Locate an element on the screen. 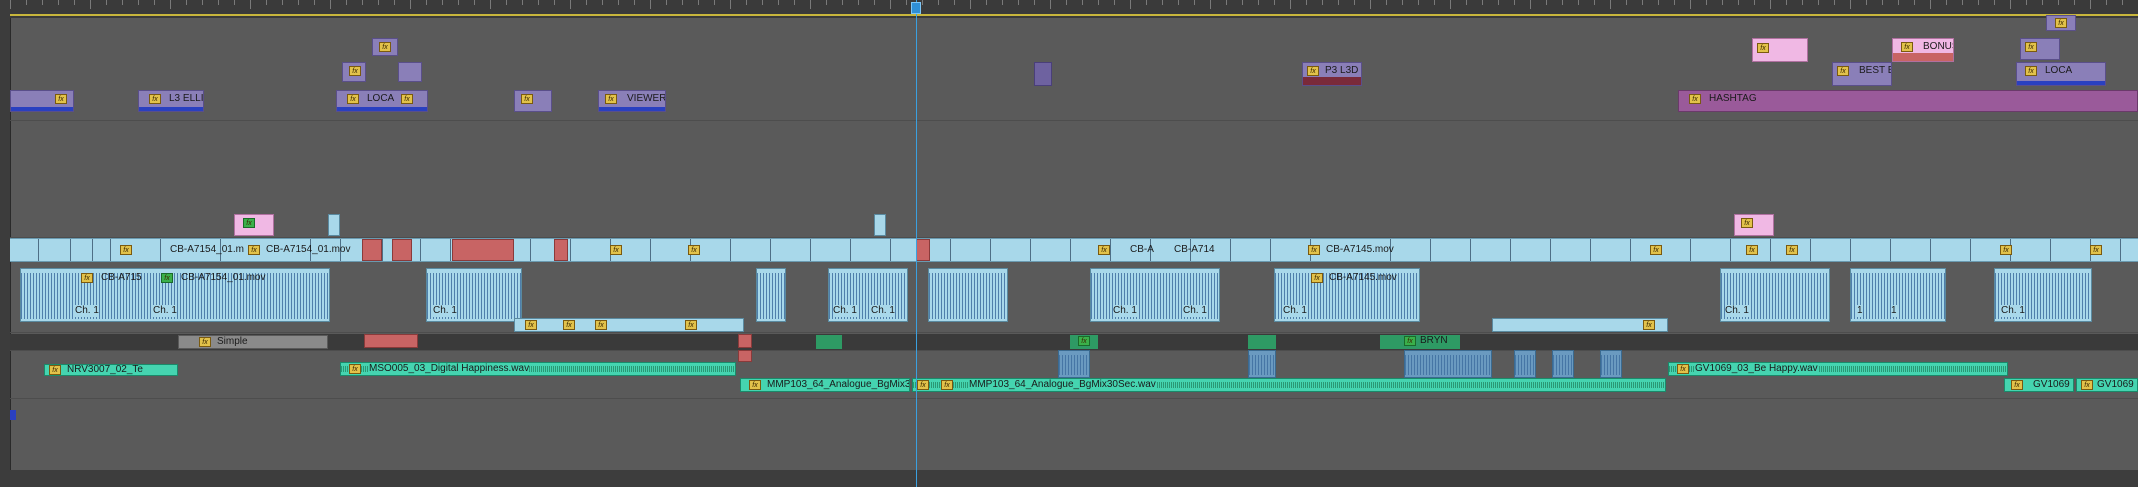 This screenshot has height=487, width=2138. clip-label: GV1069_03_Be Happy.wav is located at coordinates (1756, 369).